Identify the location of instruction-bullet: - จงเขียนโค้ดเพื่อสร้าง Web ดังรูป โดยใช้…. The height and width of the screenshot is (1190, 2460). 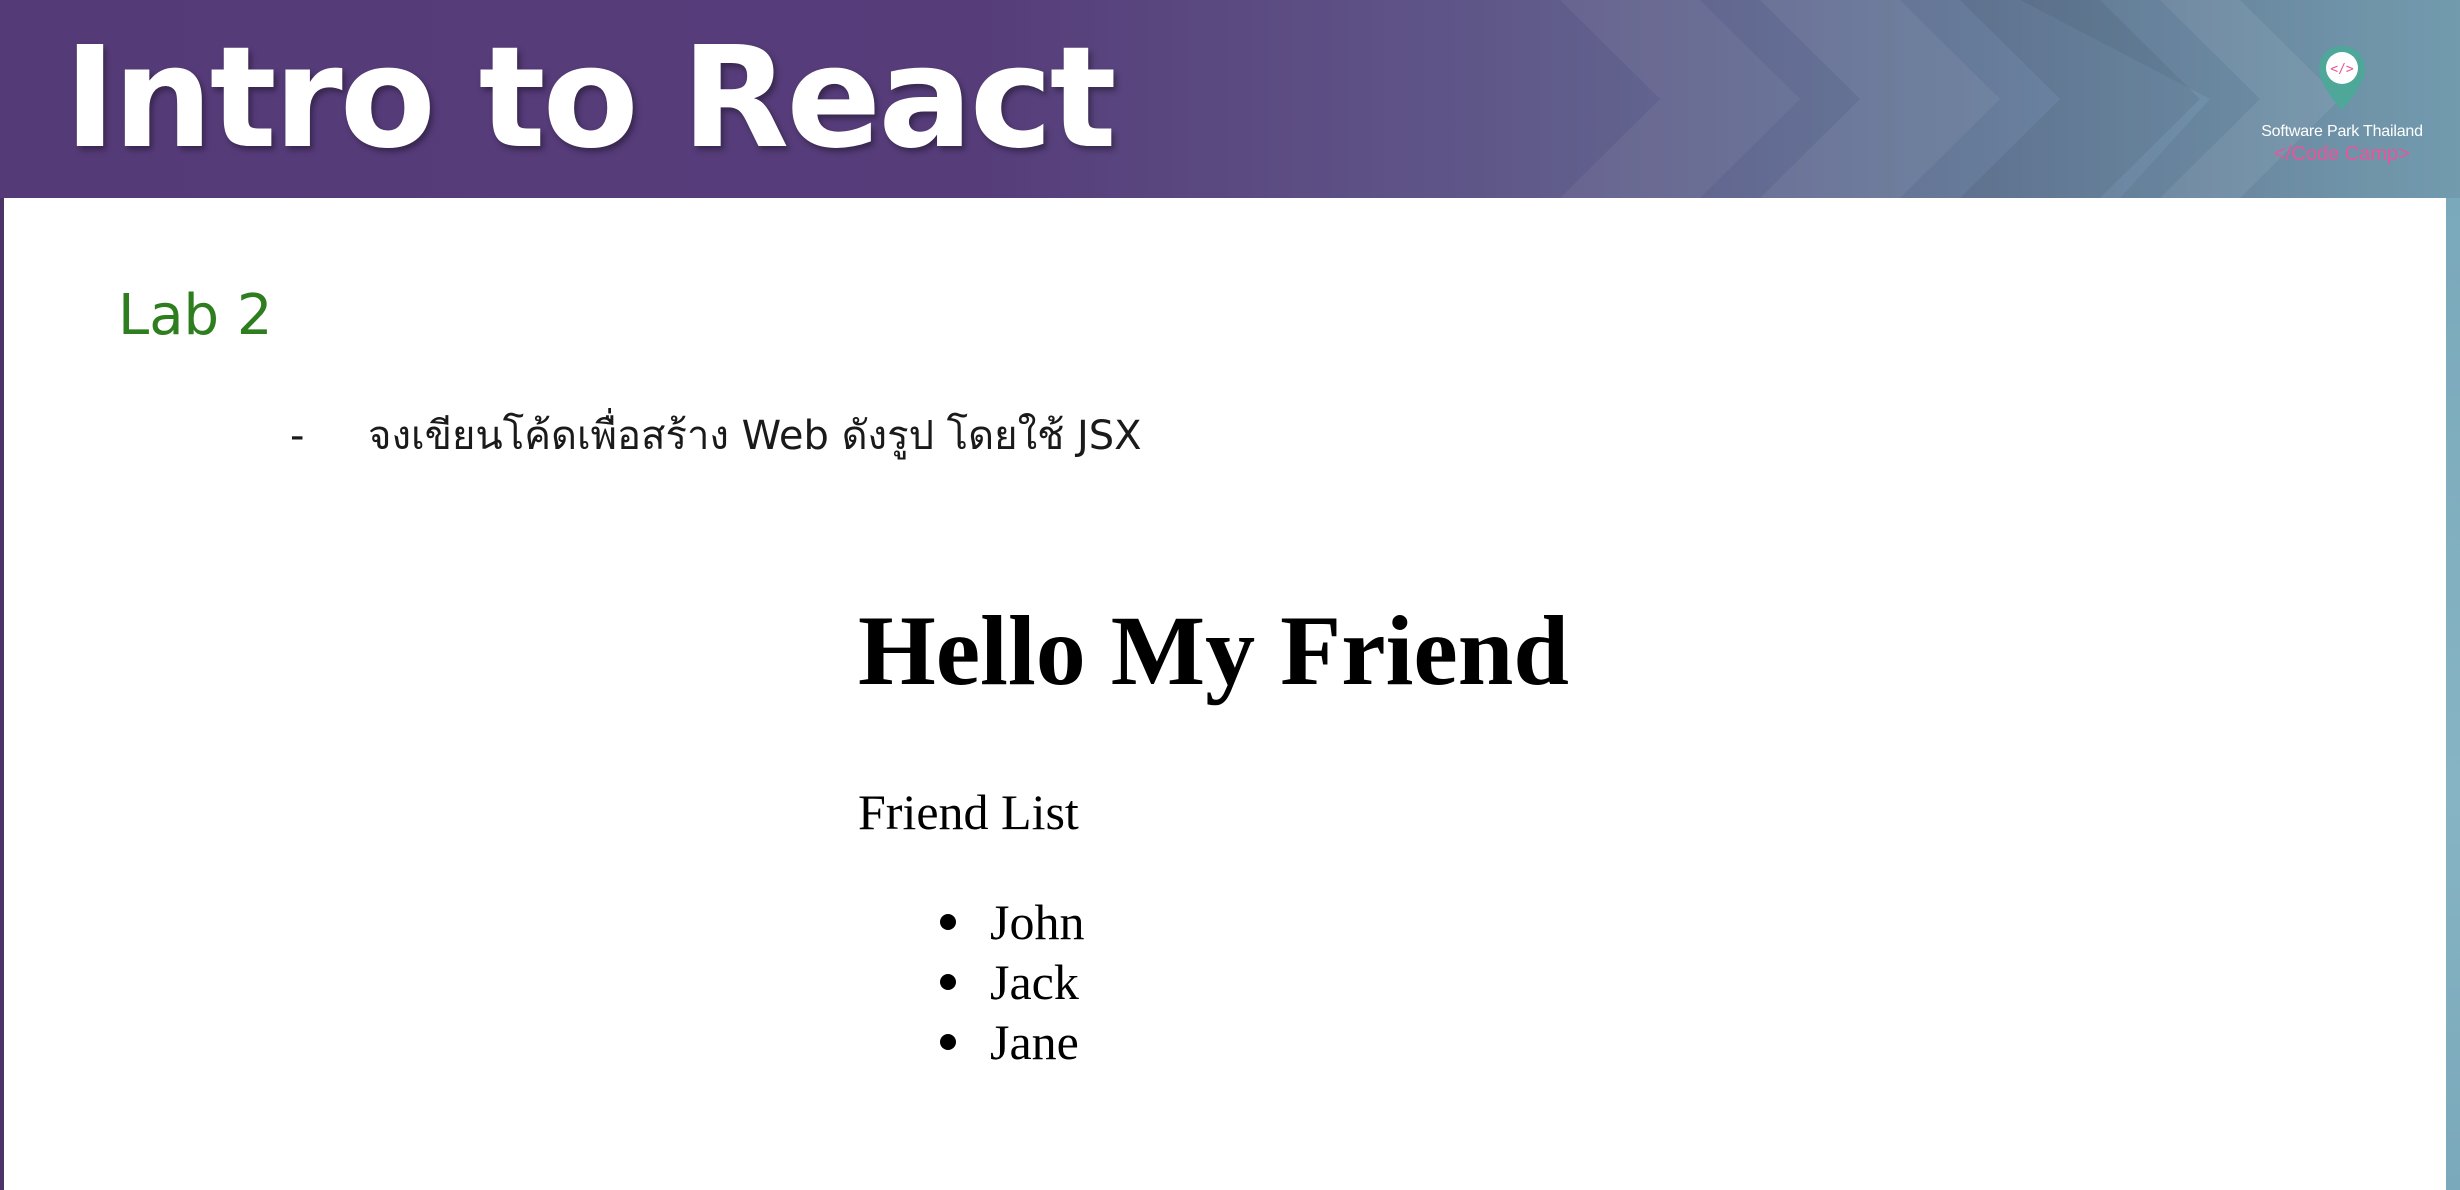
(716, 436).